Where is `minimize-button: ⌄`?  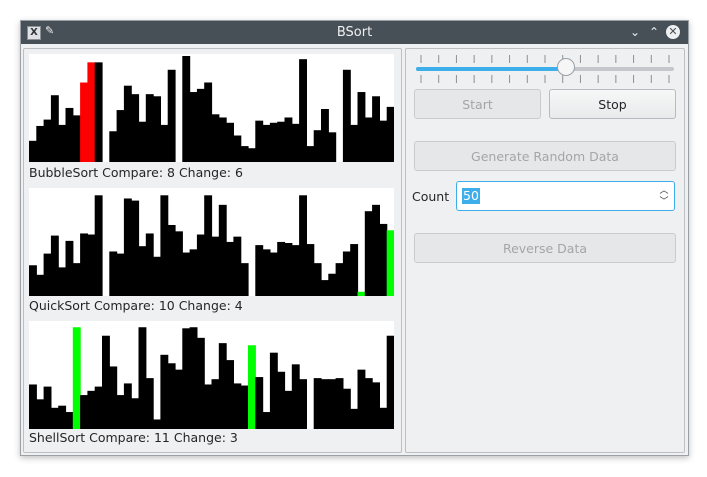 minimize-button: ⌄ is located at coordinates (635, 32).